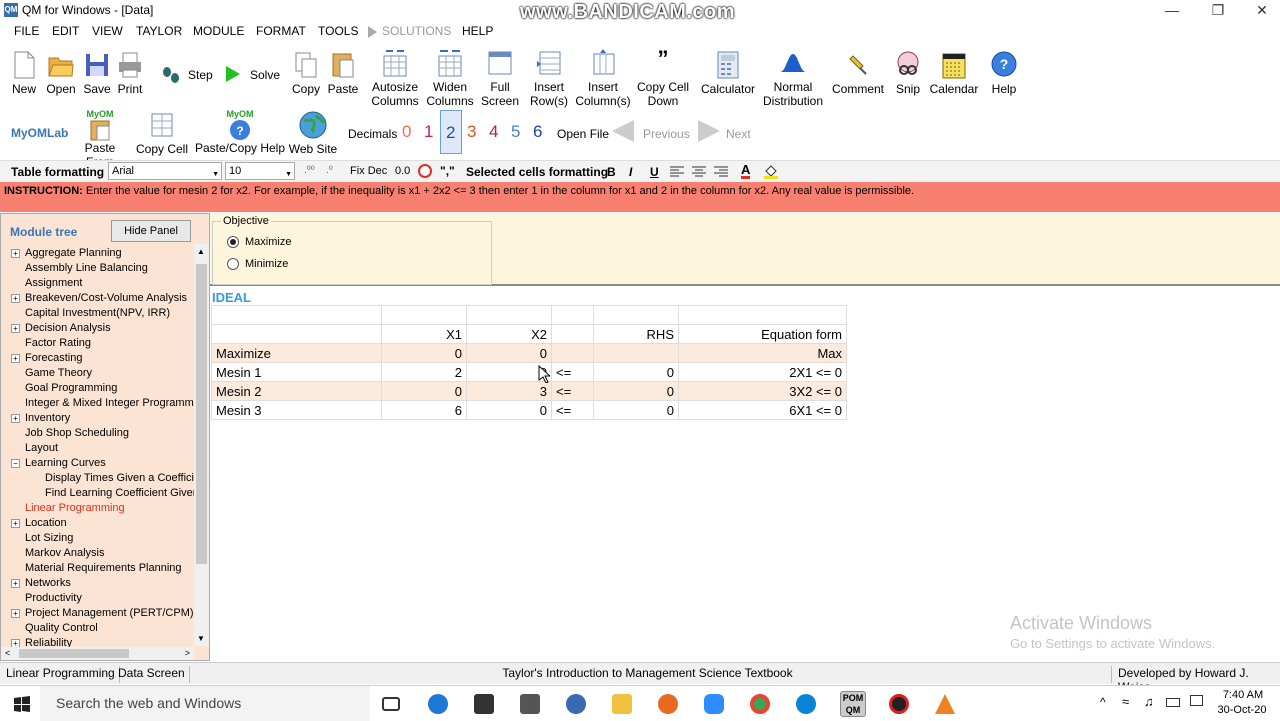 The width and height of the screenshot is (1280, 721). Describe the element at coordinates (130, 73) in the screenshot. I see `print-button: Print` at that location.